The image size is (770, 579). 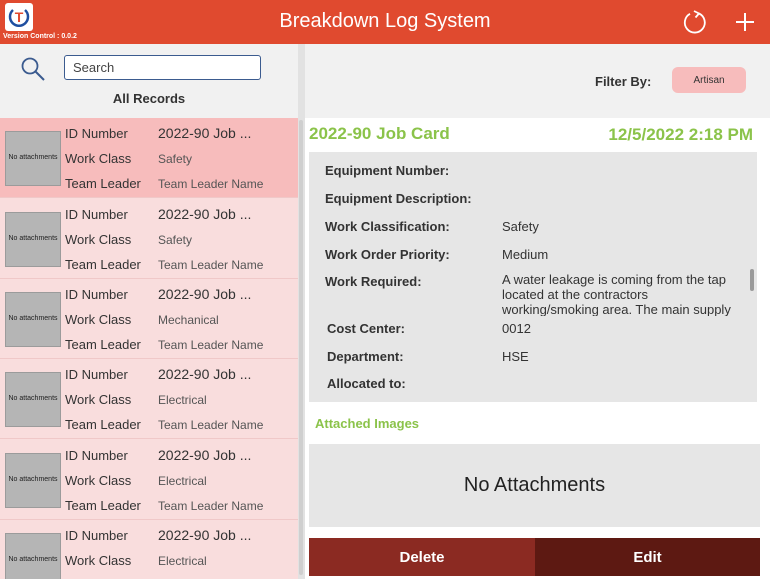 I want to click on cost-center-value: 0012, so click(x=516, y=328).